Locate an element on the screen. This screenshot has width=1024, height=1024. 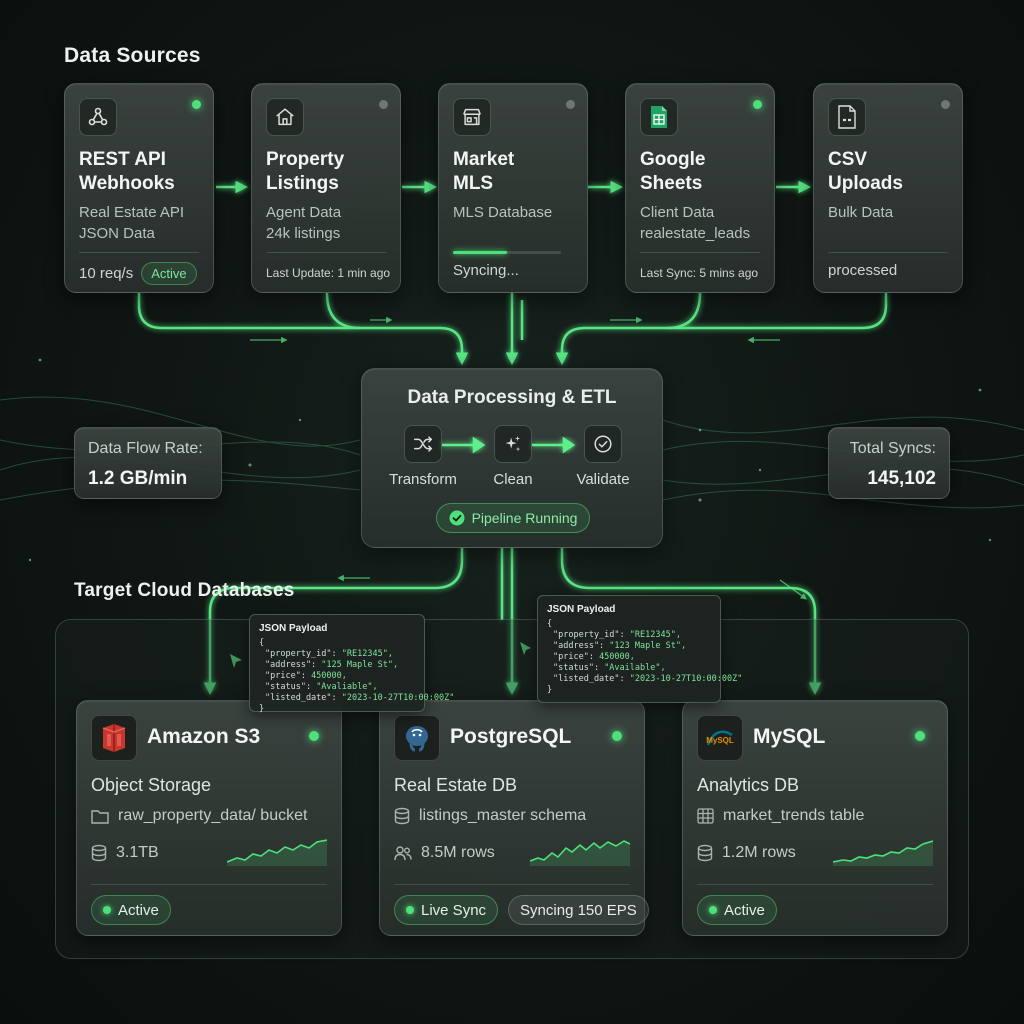
source-footer: processed is located at coordinates (863, 270).